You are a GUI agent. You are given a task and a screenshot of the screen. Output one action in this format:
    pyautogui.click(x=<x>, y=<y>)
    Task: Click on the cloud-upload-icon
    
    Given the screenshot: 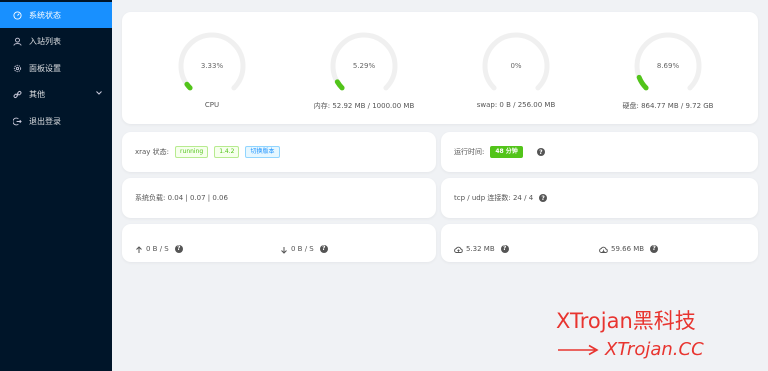 What is the action you would take?
    pyautogui.click(x=458, y=248)
    